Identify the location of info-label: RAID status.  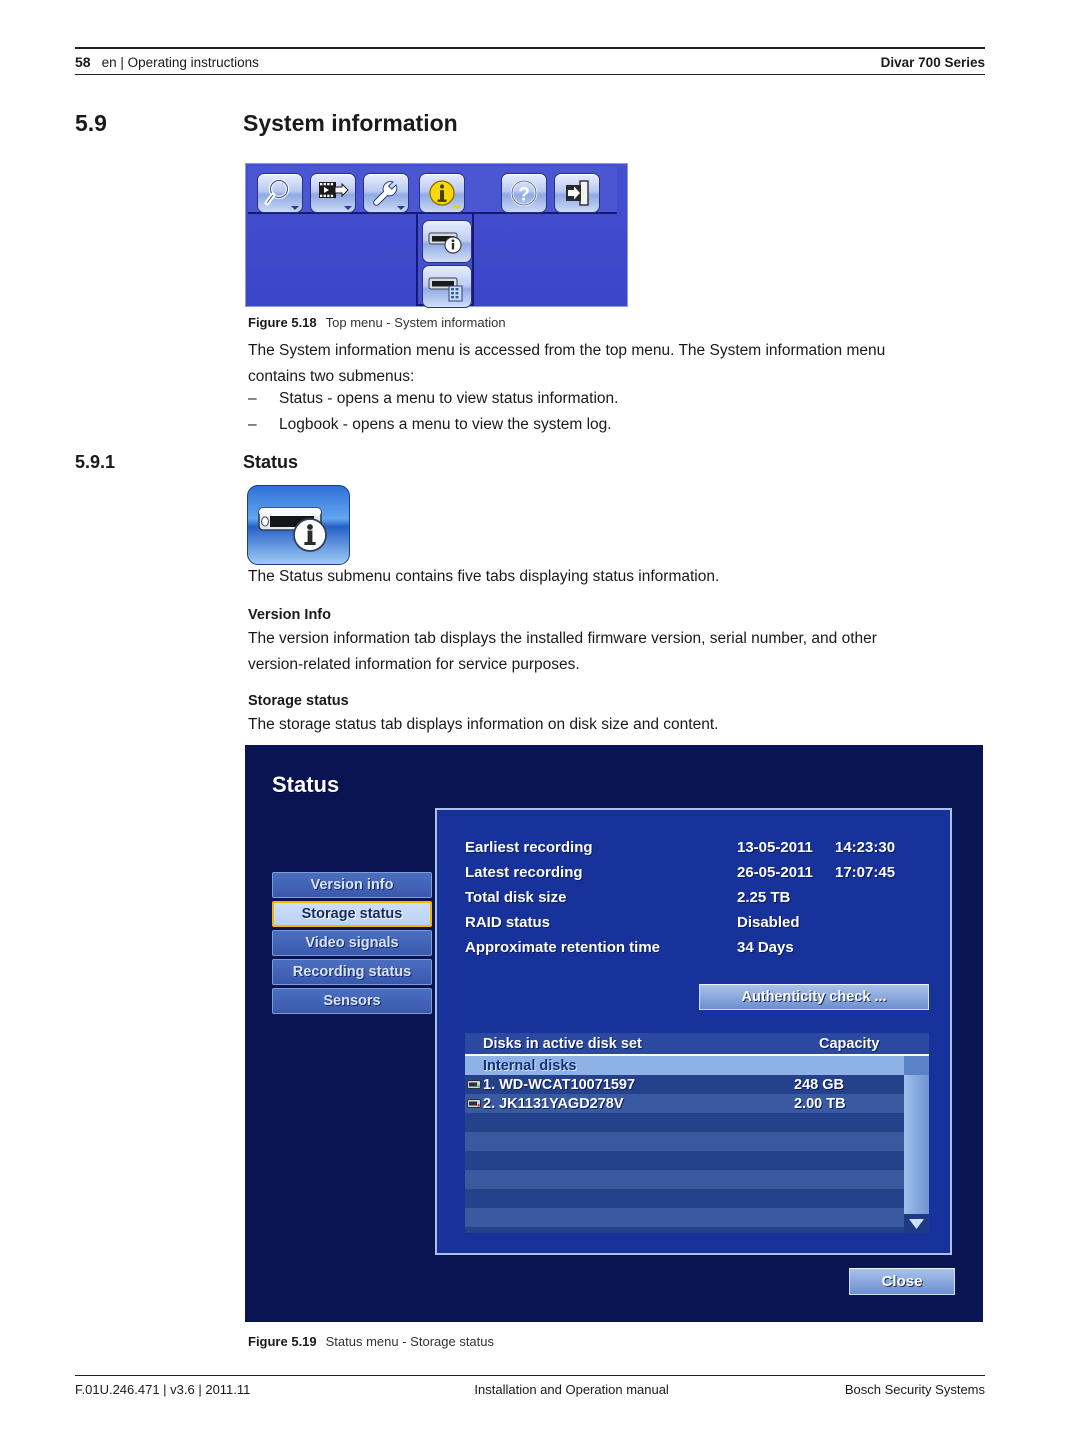
(508, 922).